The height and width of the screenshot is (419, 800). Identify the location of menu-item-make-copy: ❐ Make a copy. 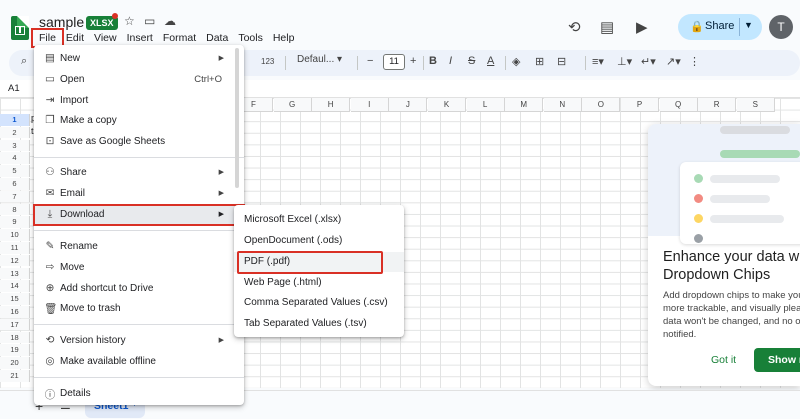
(139, 121).